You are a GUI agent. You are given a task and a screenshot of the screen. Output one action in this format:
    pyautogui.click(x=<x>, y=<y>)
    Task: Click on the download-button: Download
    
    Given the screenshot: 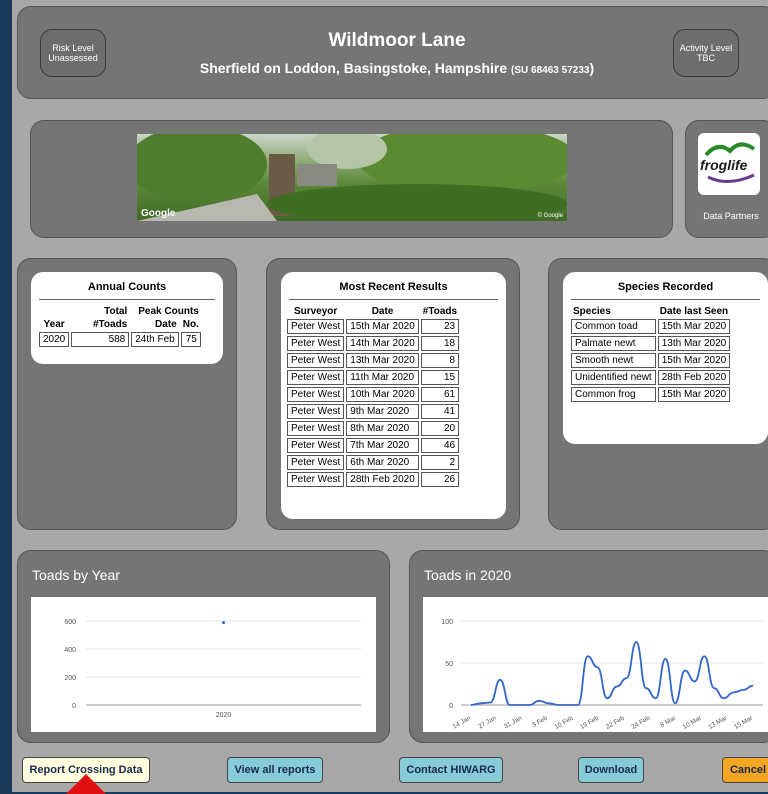 What is the action you would take?
    pyautogui.click(x=611, y=770)
    